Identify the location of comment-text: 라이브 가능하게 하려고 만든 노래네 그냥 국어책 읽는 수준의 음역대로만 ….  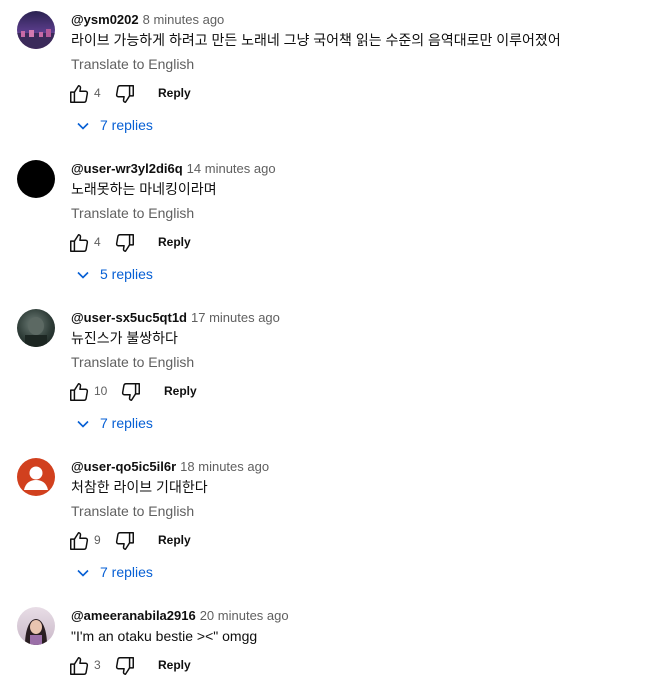
(316, 40).